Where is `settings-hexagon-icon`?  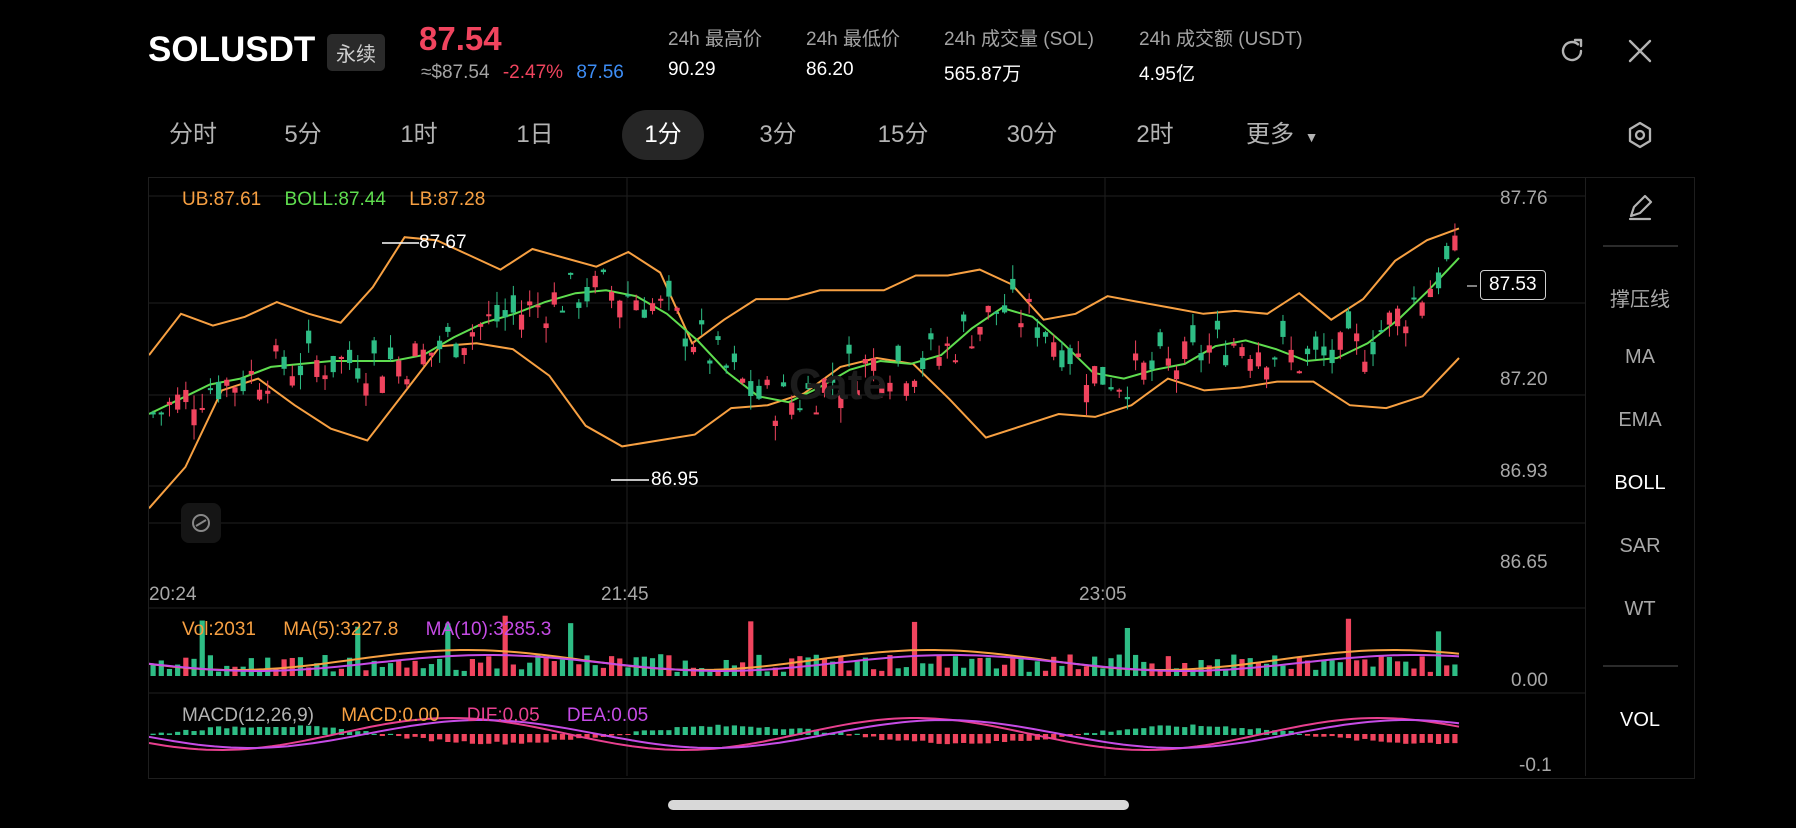
settings-hexagon-icon is located at coordinates (1640, 135).